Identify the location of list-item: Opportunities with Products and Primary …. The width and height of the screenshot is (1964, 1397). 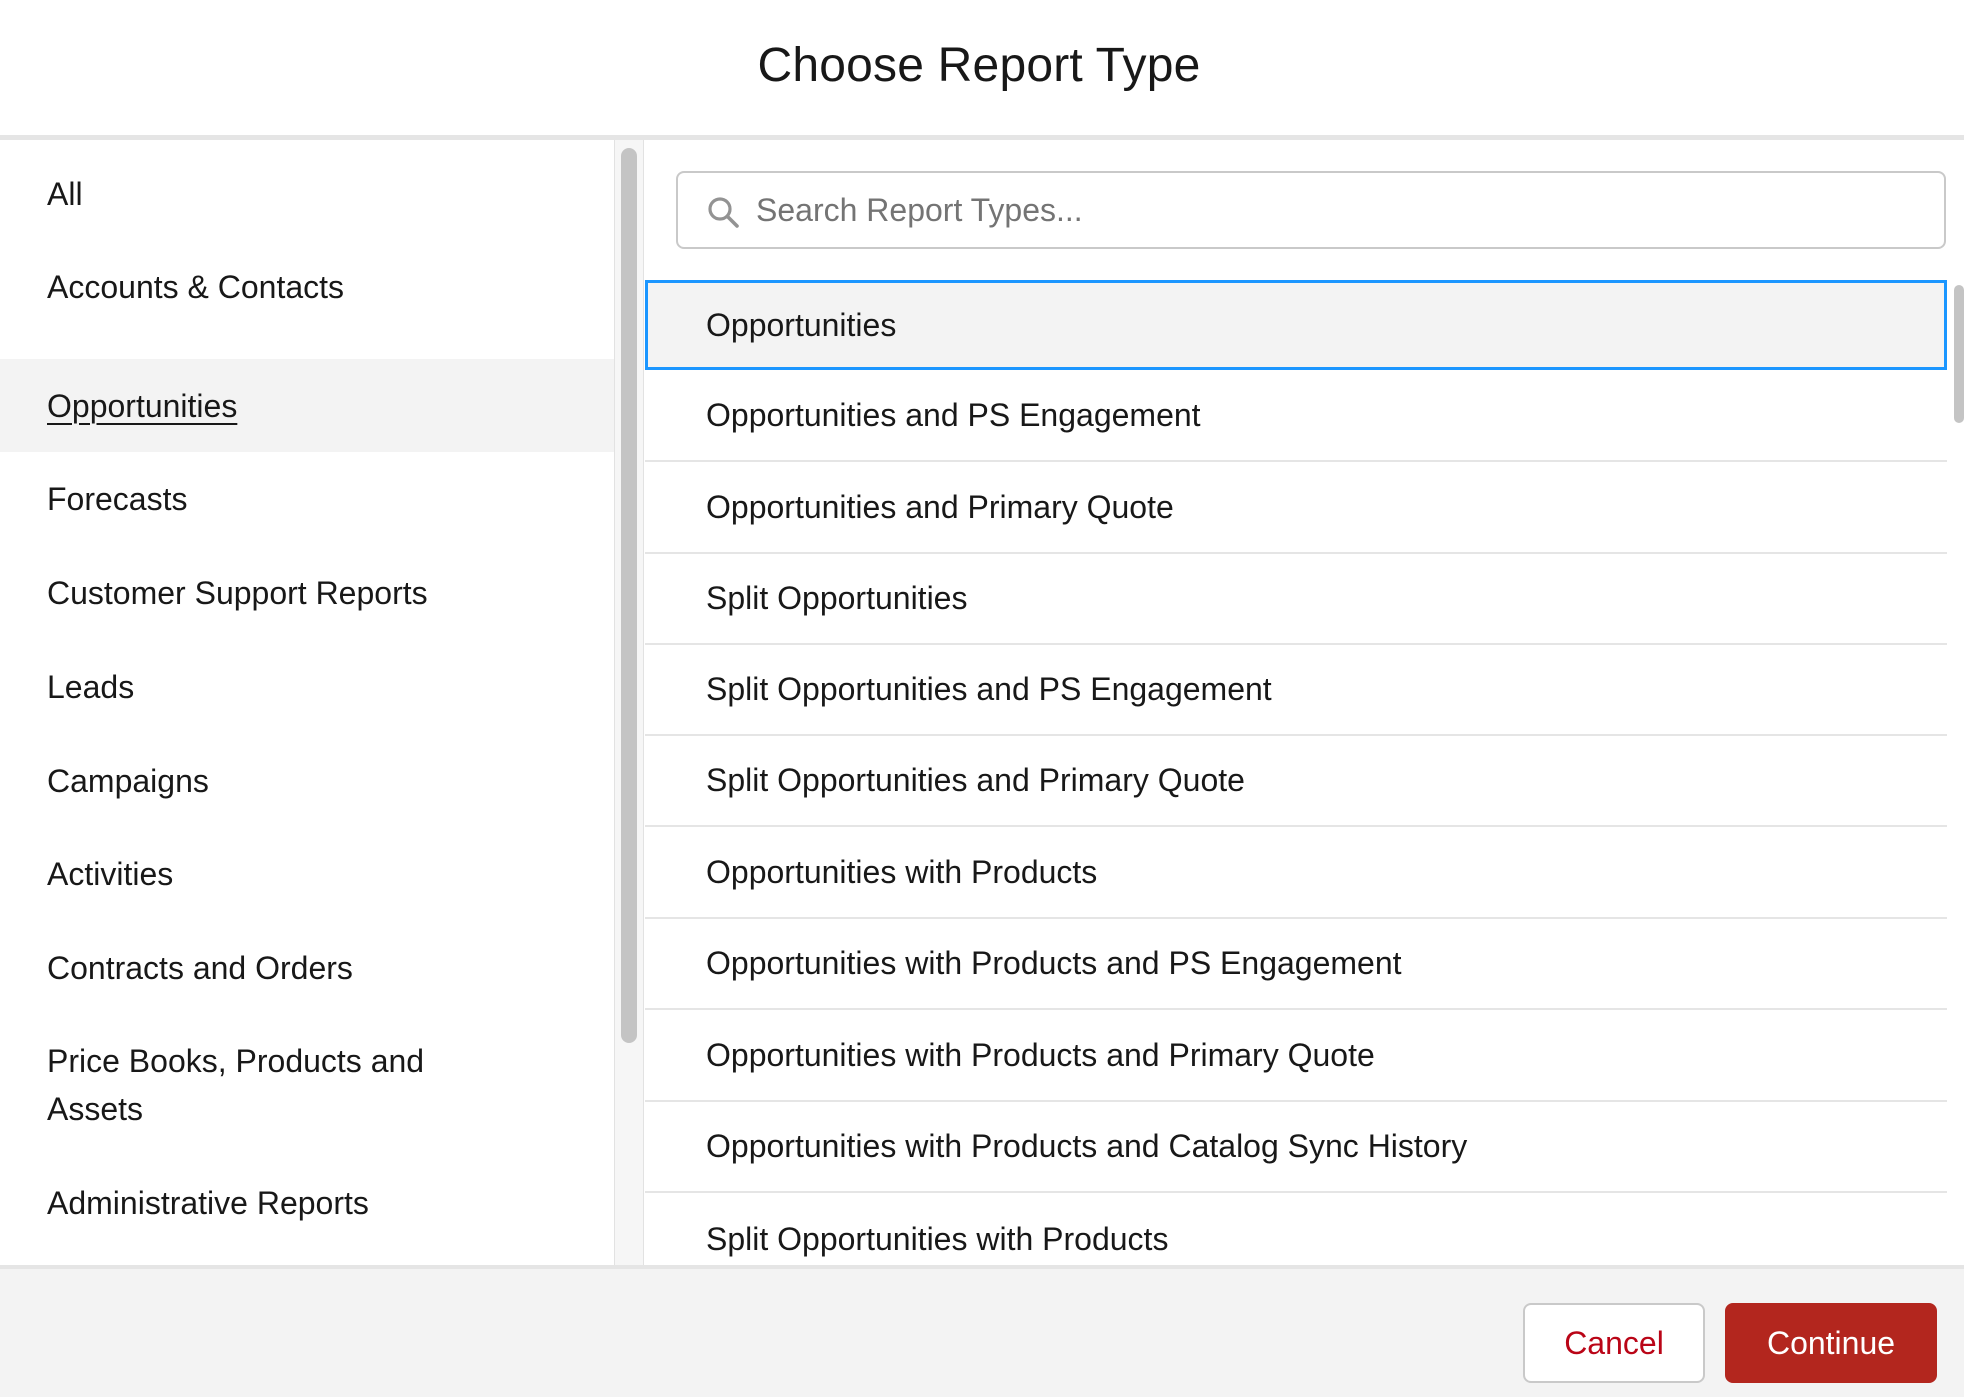
(1296, 1056).